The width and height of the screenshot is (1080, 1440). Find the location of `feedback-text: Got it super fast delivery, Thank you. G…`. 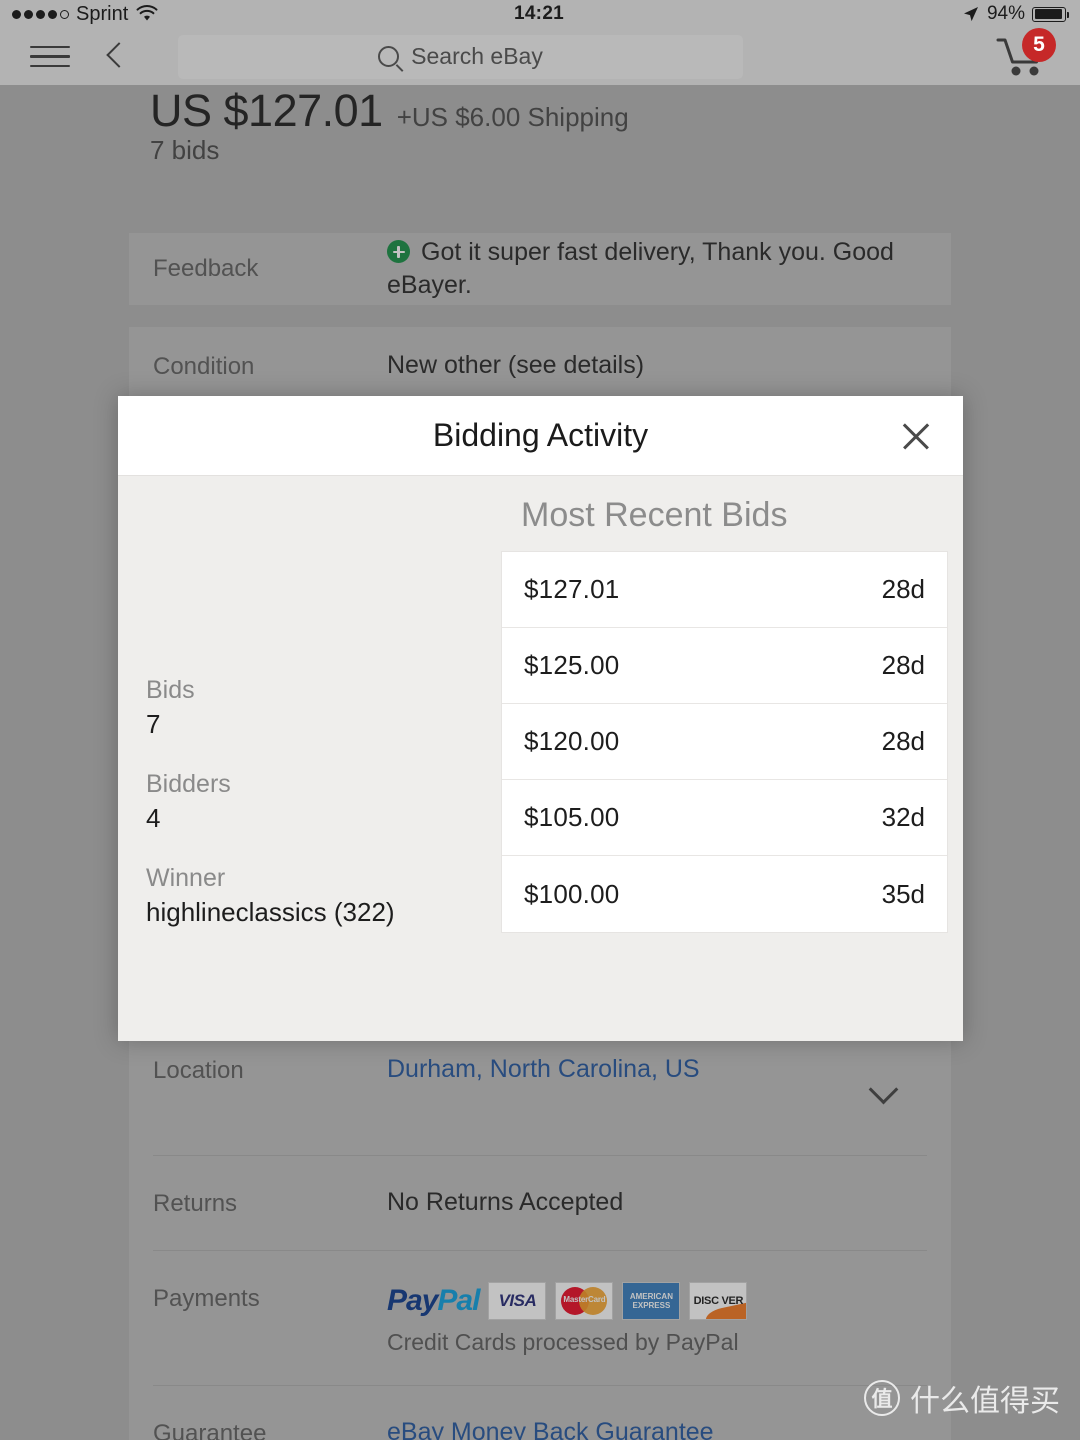

feedback-text: Got it super fast delivery, Thank you. G… is located at coordinates (640, 268).